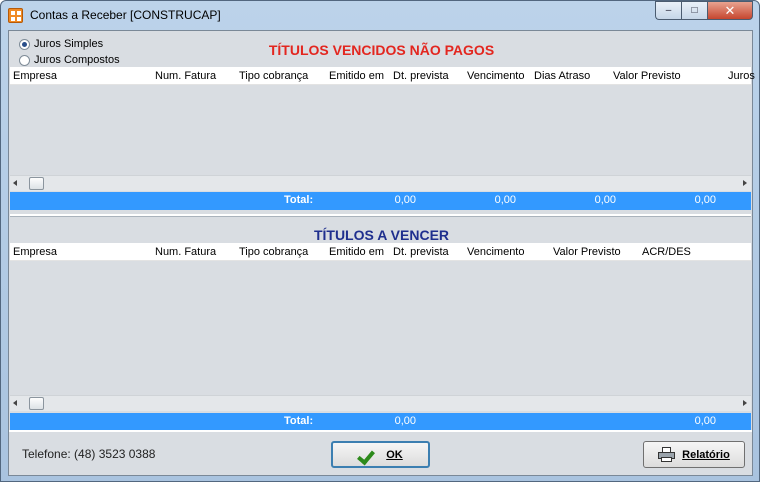 Image resolution: width=760 pixels, height=482 pixels. What do you see at coordinates (380, 15) in the screenshot?
I see `title-bar: Contas a Receber [CONSTRUCAP] – □ ✕` at bounding box center [380, 15].